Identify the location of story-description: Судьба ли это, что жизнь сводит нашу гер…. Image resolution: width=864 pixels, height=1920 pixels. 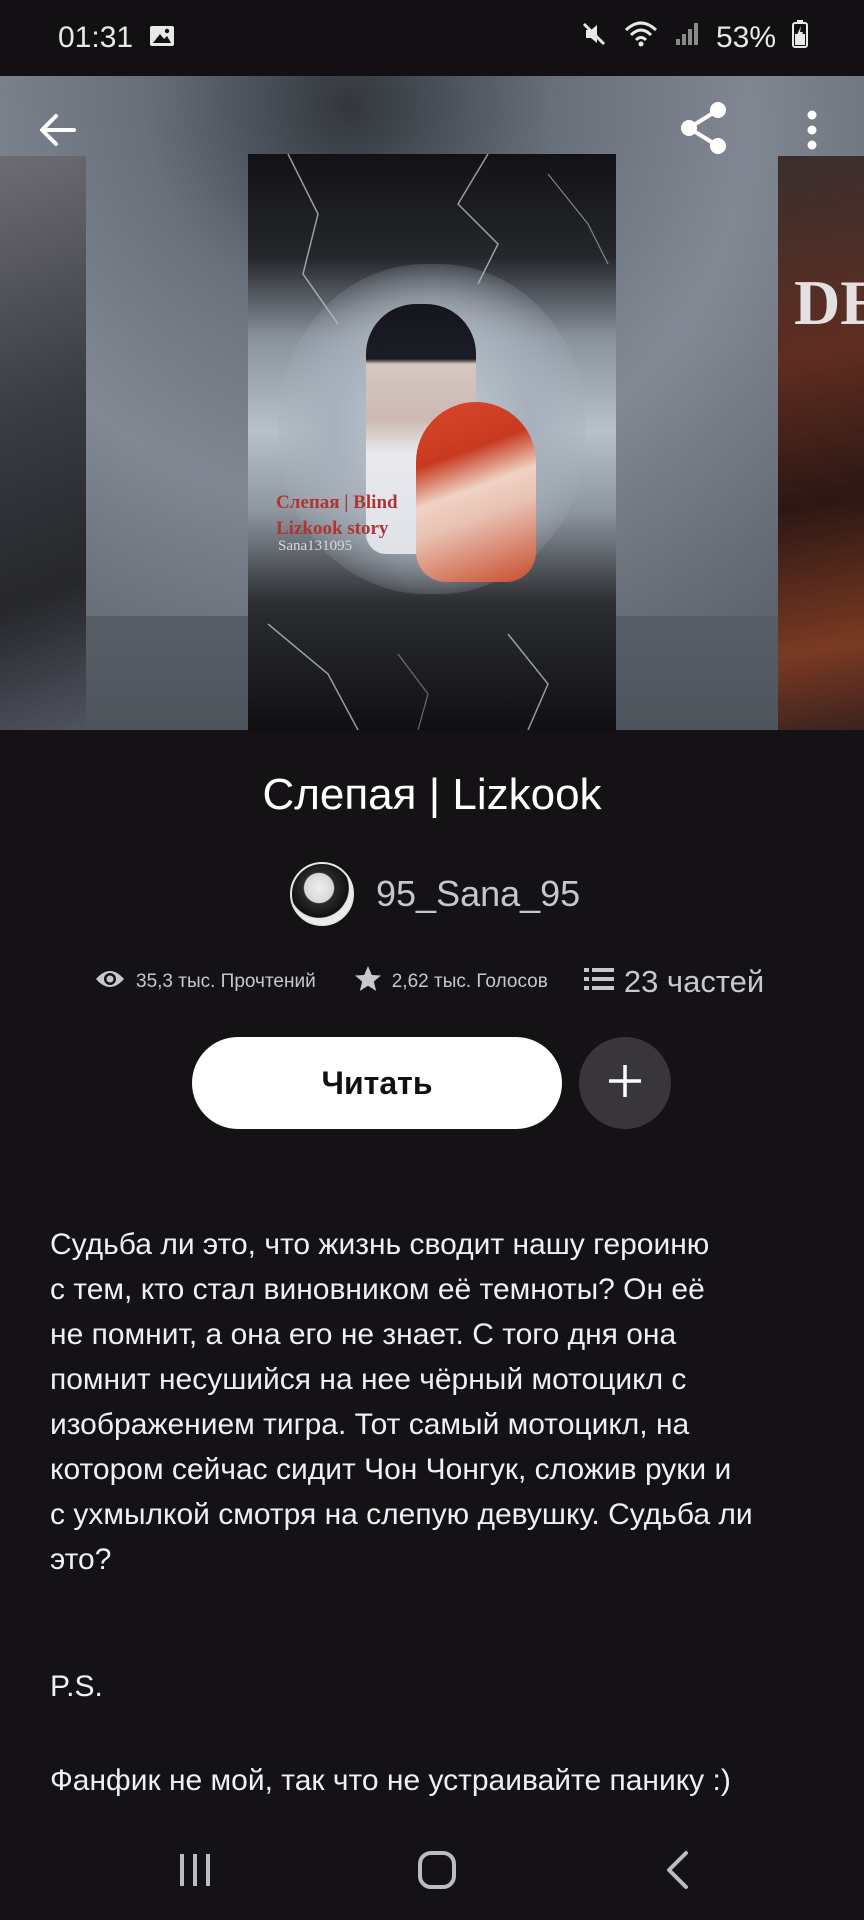
(401, 1402).